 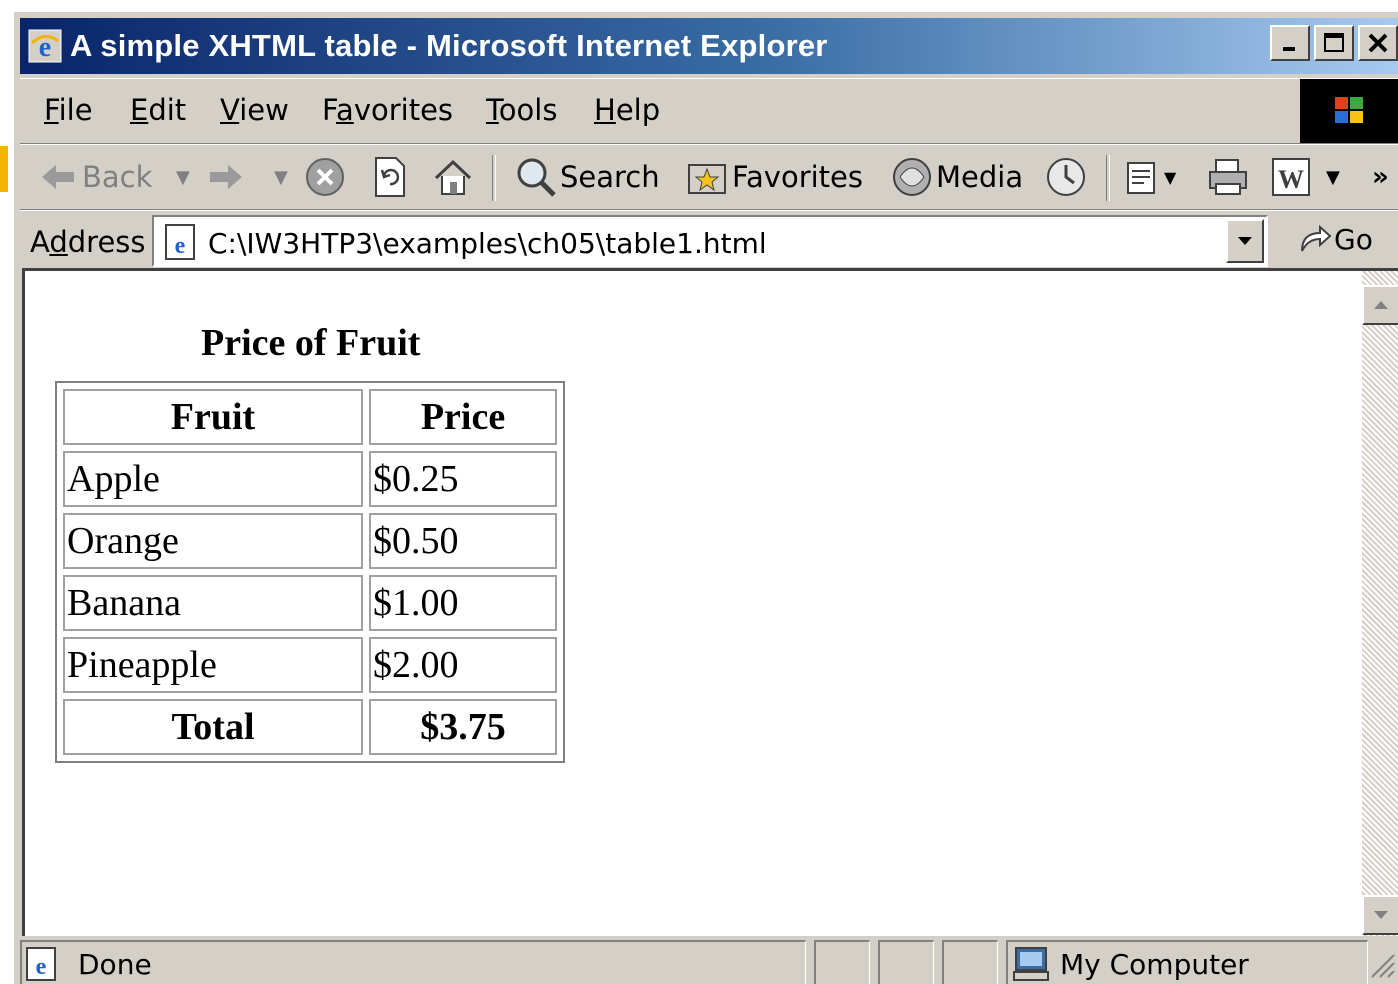 I want to click on table-row: Orange $0.50, so click(x=310, y=541).